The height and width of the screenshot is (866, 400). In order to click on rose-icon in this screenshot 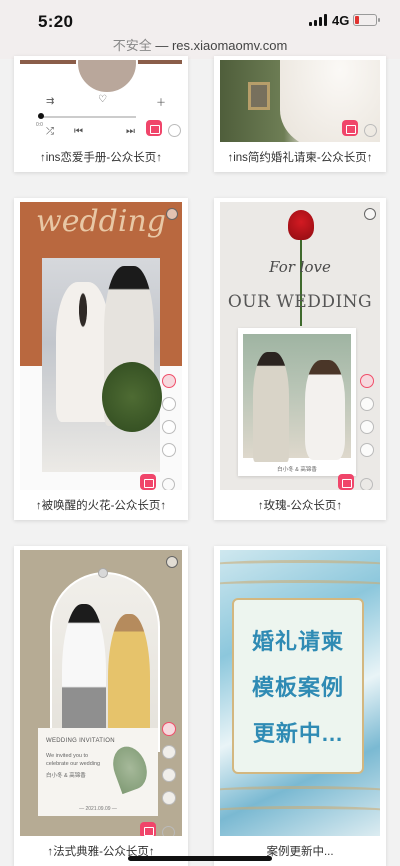, I will do `click(301, 225)`.